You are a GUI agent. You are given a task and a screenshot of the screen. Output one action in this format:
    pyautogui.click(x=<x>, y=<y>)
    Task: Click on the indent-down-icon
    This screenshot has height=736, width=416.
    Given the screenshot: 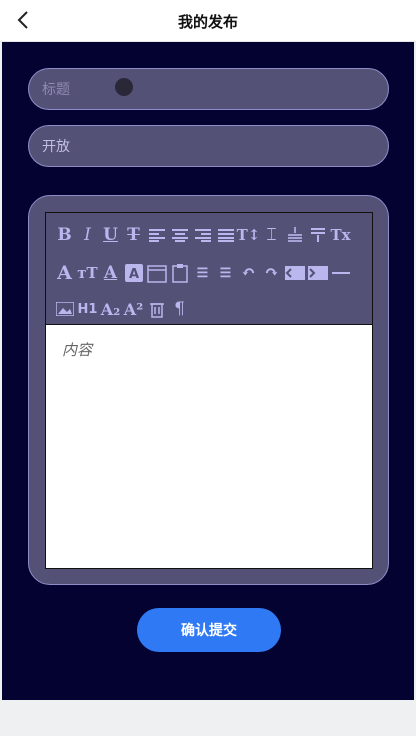 What is the action you would take?
    pyautogui.click(x=317, y=235)
    